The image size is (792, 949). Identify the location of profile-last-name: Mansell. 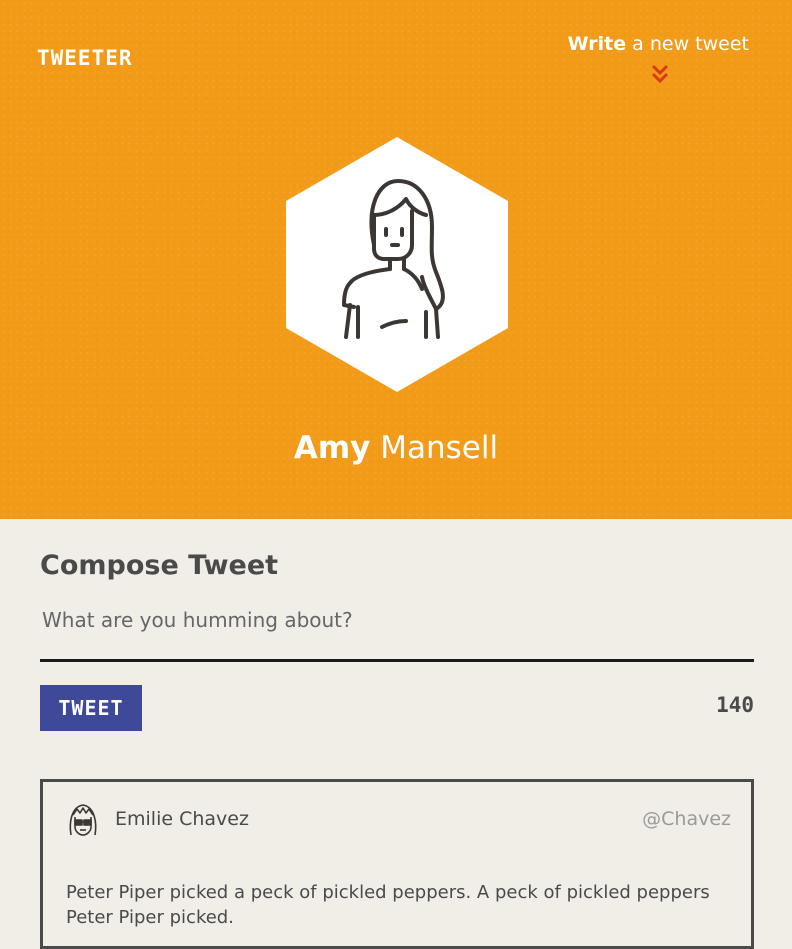
(434, 448).